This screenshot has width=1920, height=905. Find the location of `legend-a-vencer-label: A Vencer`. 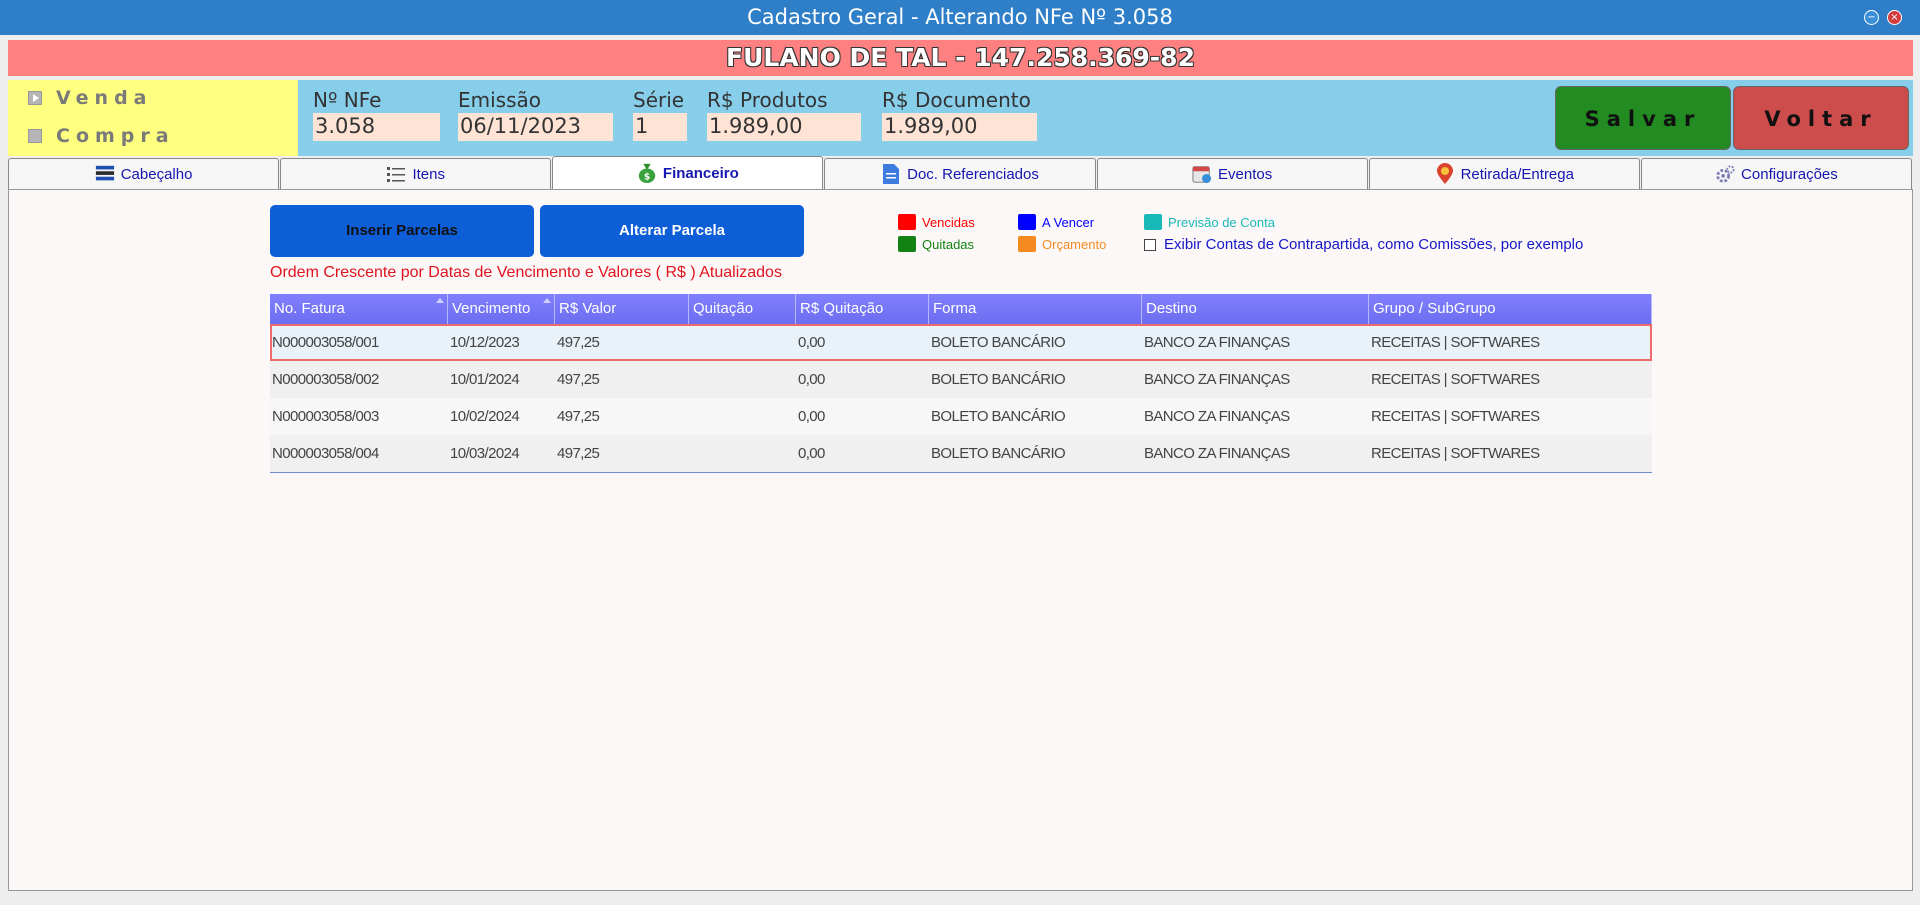

legend-a-vencer-label: A Vencer is located at coordinates (1068, 222).